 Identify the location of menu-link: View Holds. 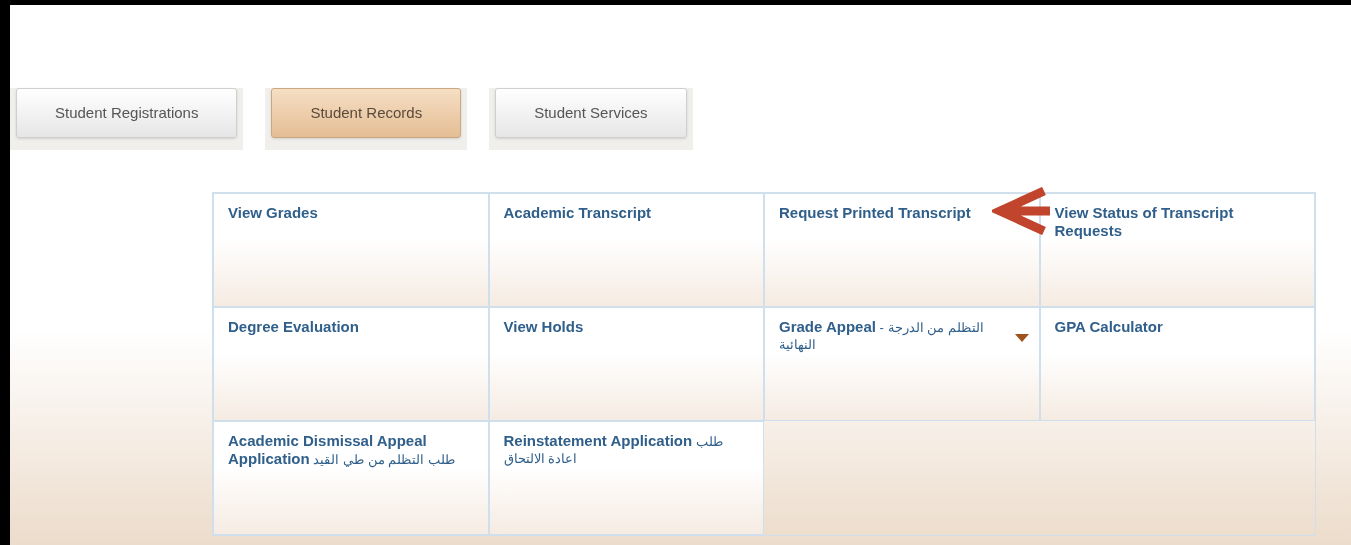
(620, 327).